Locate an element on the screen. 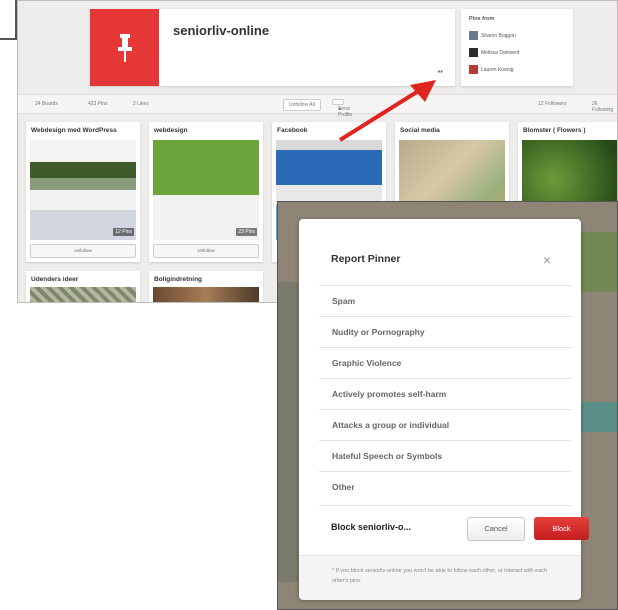 This screenshot has height=610, width=618. message-icon: ▪▪ is located at coordinates (440, 71).